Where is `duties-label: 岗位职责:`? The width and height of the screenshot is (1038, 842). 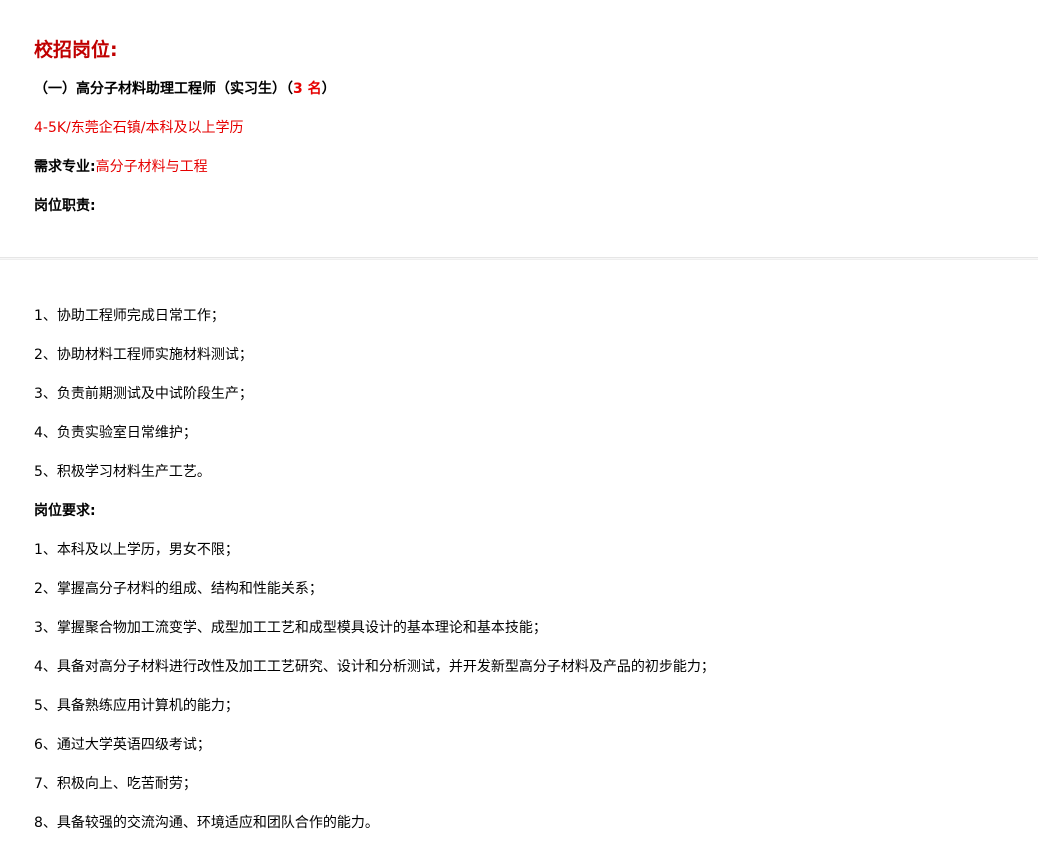 duties-label: 岗位职责: is located at coordinates (65, 206).